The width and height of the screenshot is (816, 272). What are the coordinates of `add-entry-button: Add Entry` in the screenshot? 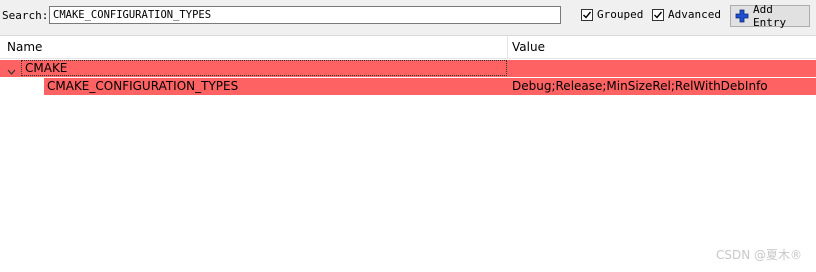 It's located at (770, 16).